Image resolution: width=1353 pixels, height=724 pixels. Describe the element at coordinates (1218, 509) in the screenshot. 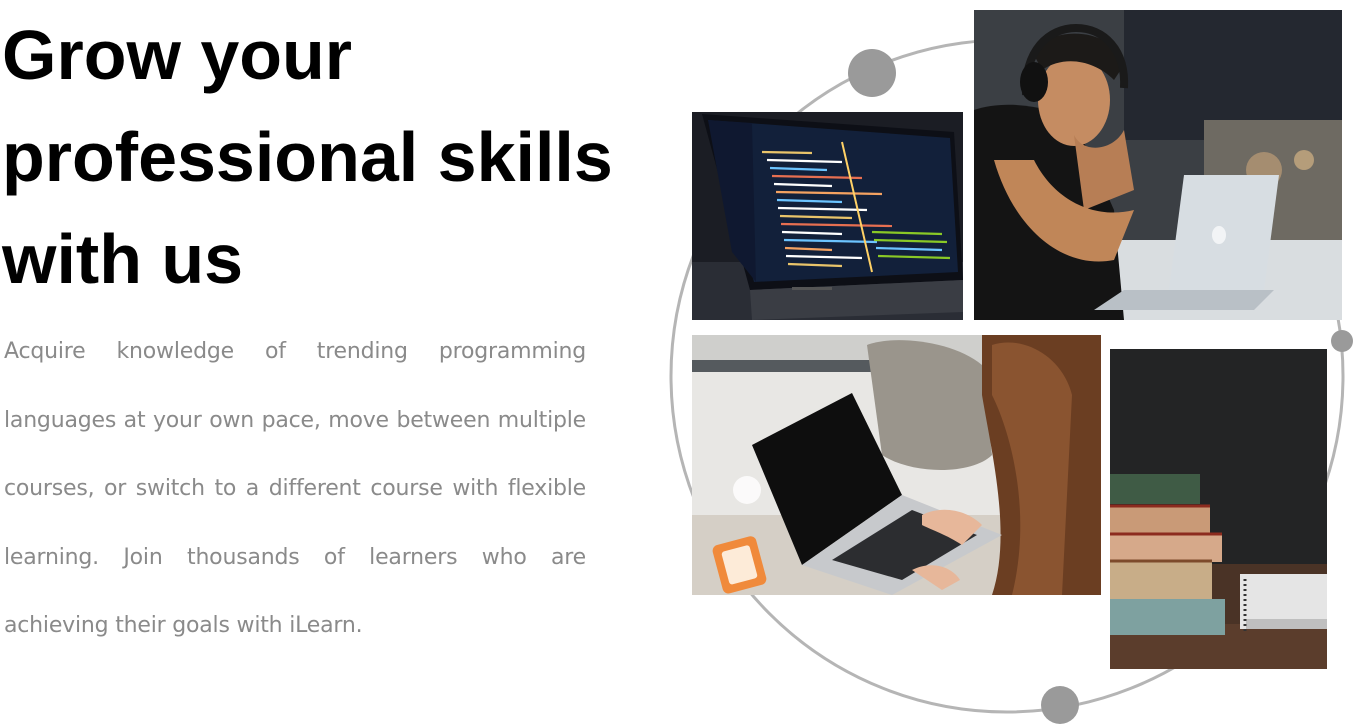

I see `stacked-books-photo` at that location.